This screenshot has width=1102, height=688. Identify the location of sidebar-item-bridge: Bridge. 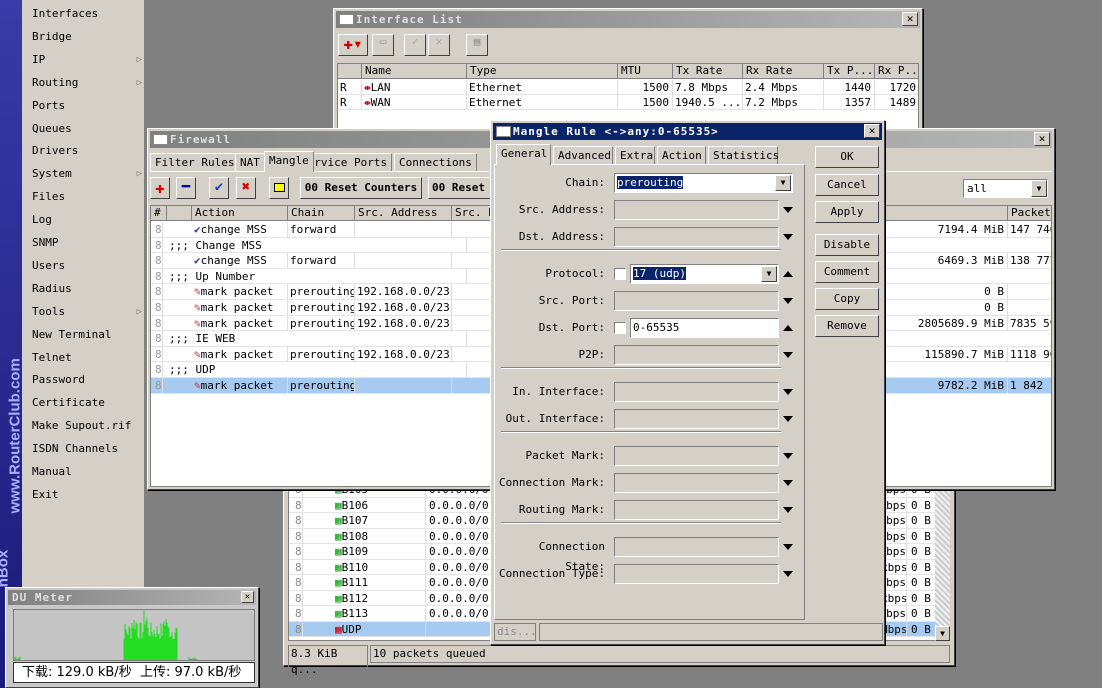
(87, 37).